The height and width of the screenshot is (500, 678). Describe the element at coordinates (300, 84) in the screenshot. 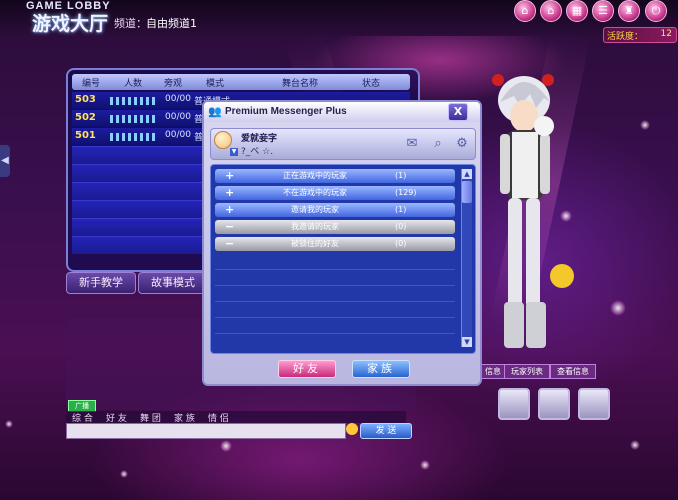

I see `header-stage-name: 舞台名称` at that location.